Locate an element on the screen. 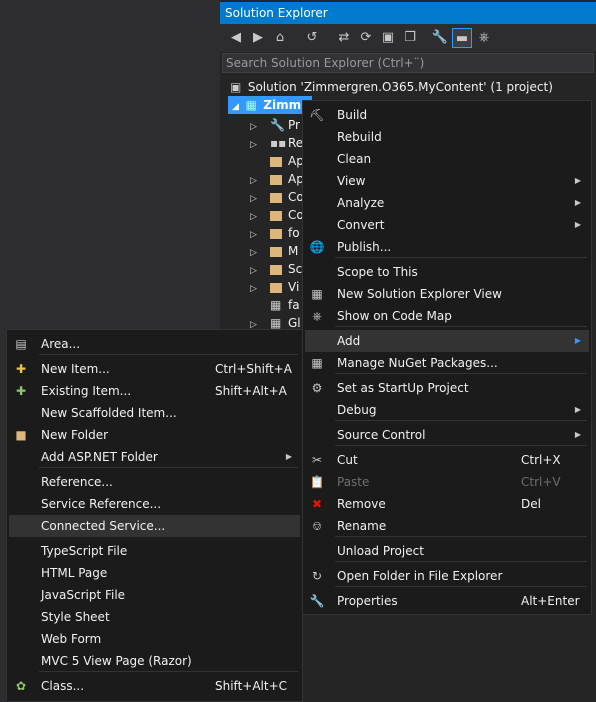  properties-icon: 🔧 is located at coordinates (440, 38).